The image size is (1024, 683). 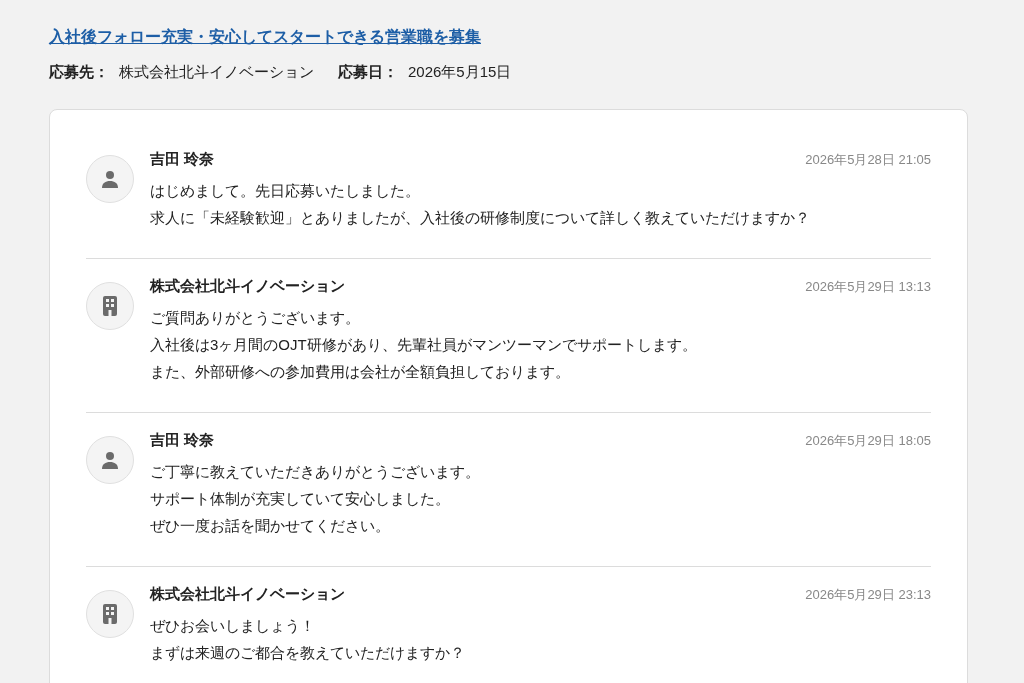 I want to click on meta-value: 2026年5月15日, so click(x=460, y=72).